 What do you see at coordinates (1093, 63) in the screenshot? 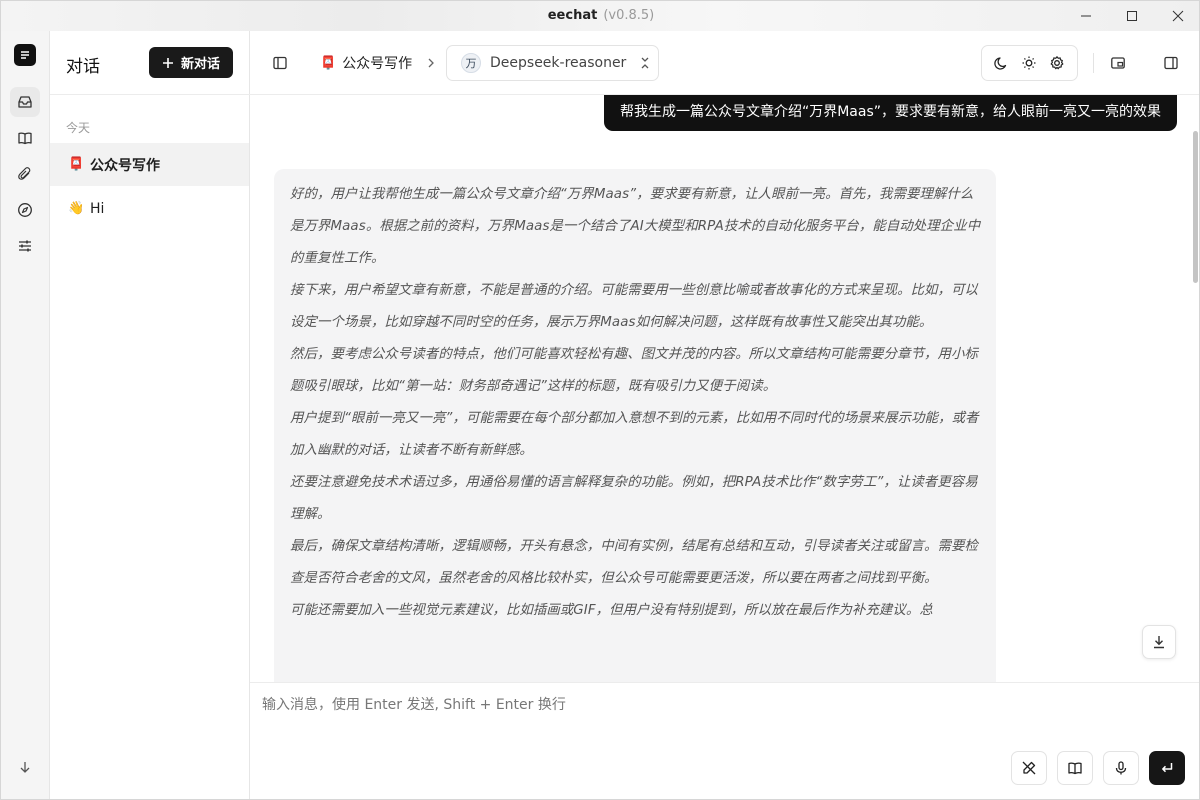
I see `topbar-divider` at bounding box center [1093, 63].